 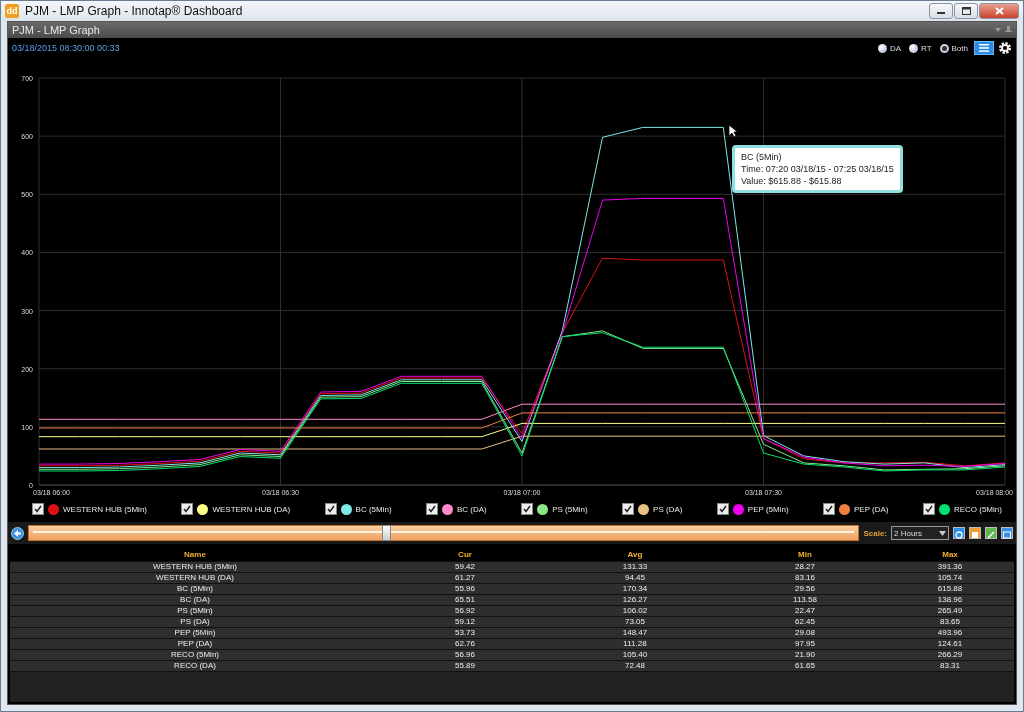 What do you see at coordinates (635, 555) in the screenshot?
I see `column-header: Avg` at bounding box center [635, 555].